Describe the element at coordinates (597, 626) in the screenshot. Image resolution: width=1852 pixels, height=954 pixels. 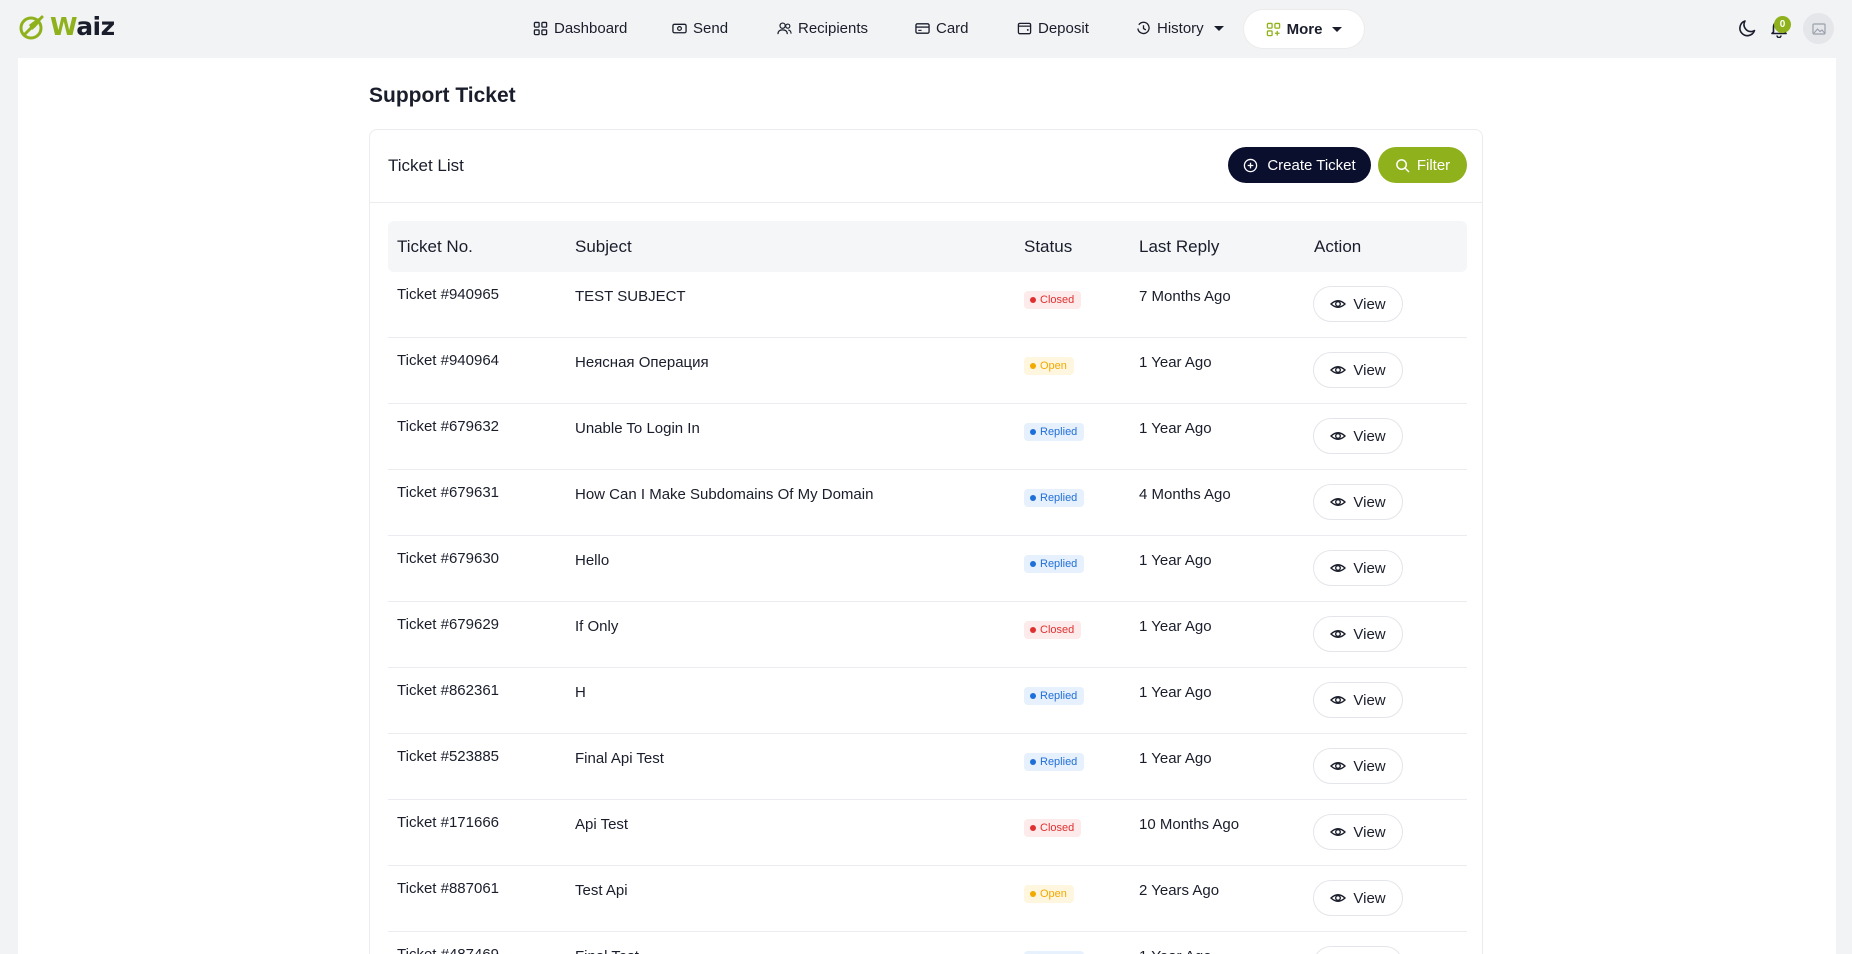
I see `ticket-subject: If Only` at that location.